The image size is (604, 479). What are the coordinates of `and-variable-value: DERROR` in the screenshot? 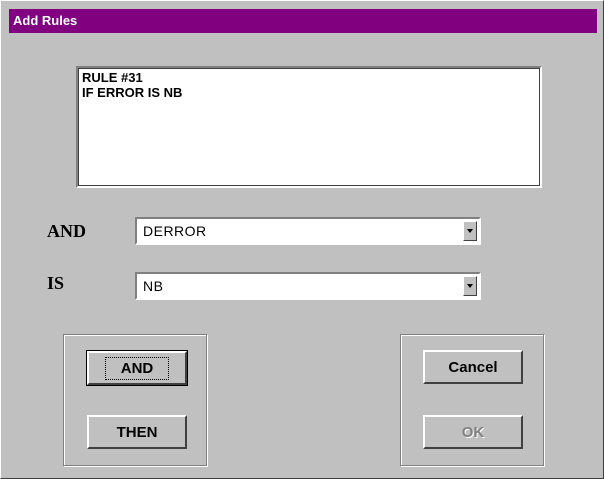 It's located at (175, 231).